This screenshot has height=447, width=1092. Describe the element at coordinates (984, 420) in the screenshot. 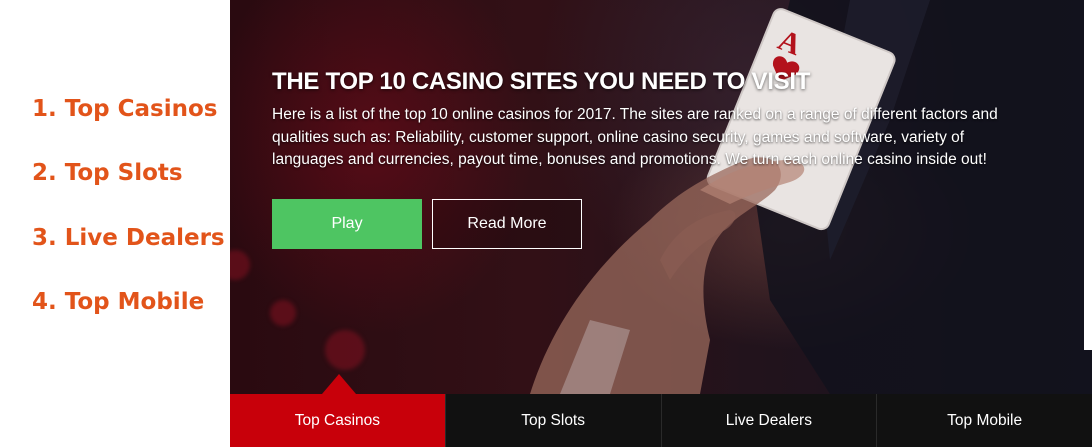

I see `tab-top-mobile: Top Mobile` at that location.